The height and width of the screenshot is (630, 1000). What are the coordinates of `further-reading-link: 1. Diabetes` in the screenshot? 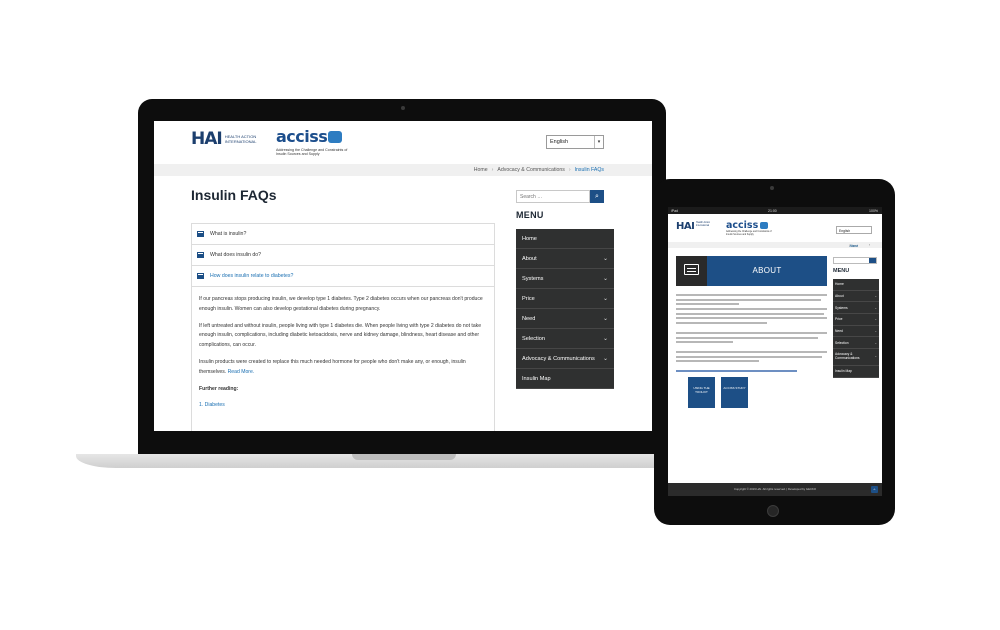 It's located at (343, 406).